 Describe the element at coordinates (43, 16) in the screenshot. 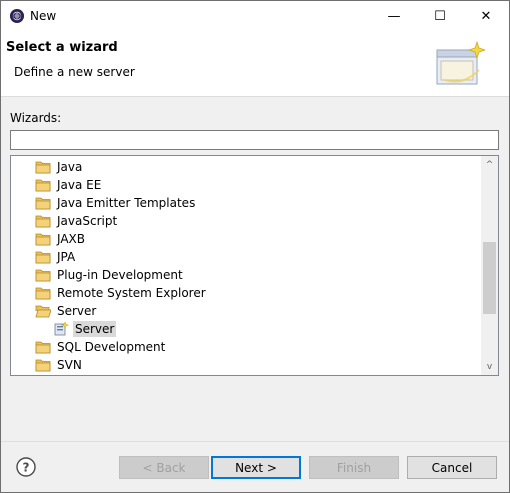

I see `window-title: New` at that location.